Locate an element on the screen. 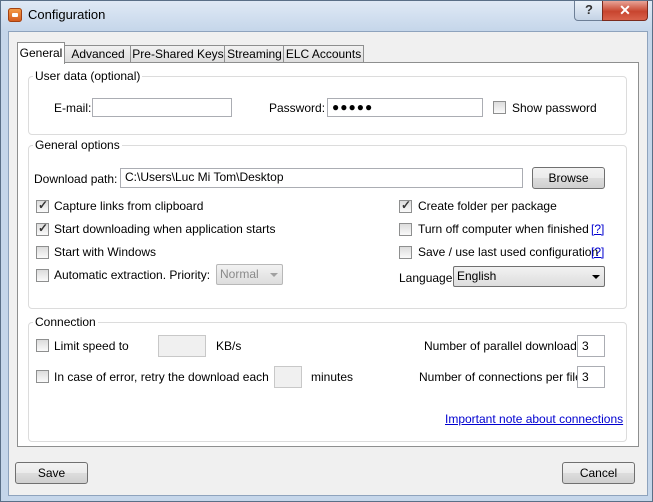 This screenshot has height=502, width=653. user-data-title: User data (optional) is located at coordinates (88, 76).